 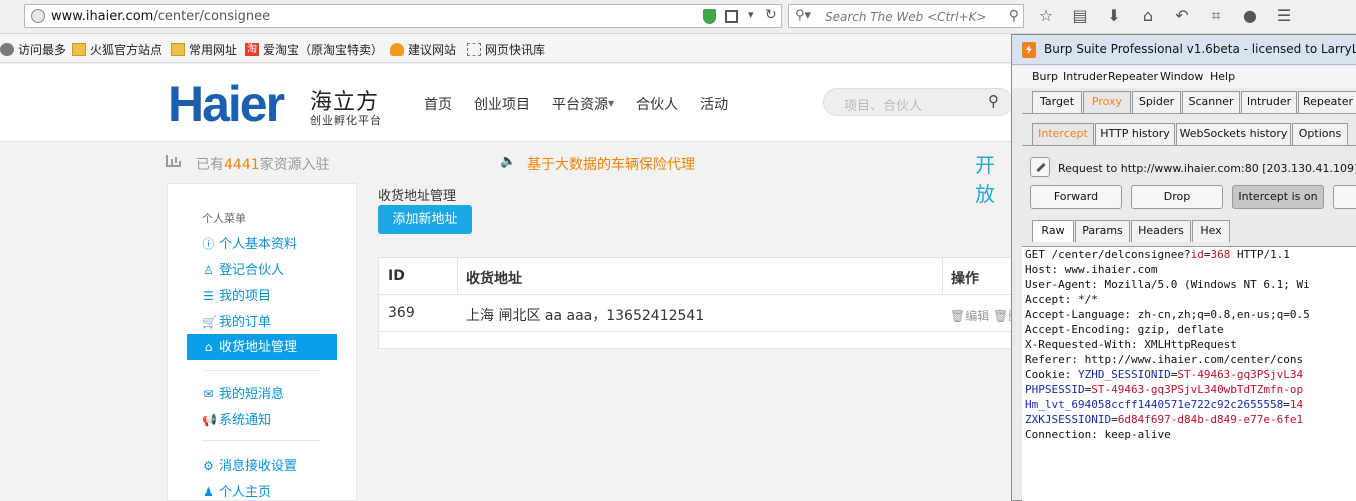 What do you see at coordinates (1098, 434) in the screenshot?
I see `header-connection: Connection: keep-alive` at bounding box center [1098, 434].